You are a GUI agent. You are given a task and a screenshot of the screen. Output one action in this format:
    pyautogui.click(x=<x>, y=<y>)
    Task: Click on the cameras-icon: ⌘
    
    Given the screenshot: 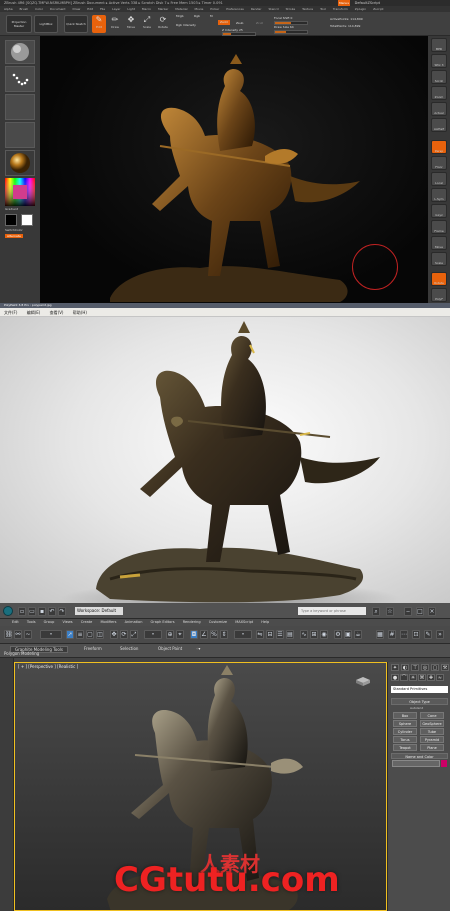 What is the action you would take?
    pyautogui.click(x=422, y=677)
    